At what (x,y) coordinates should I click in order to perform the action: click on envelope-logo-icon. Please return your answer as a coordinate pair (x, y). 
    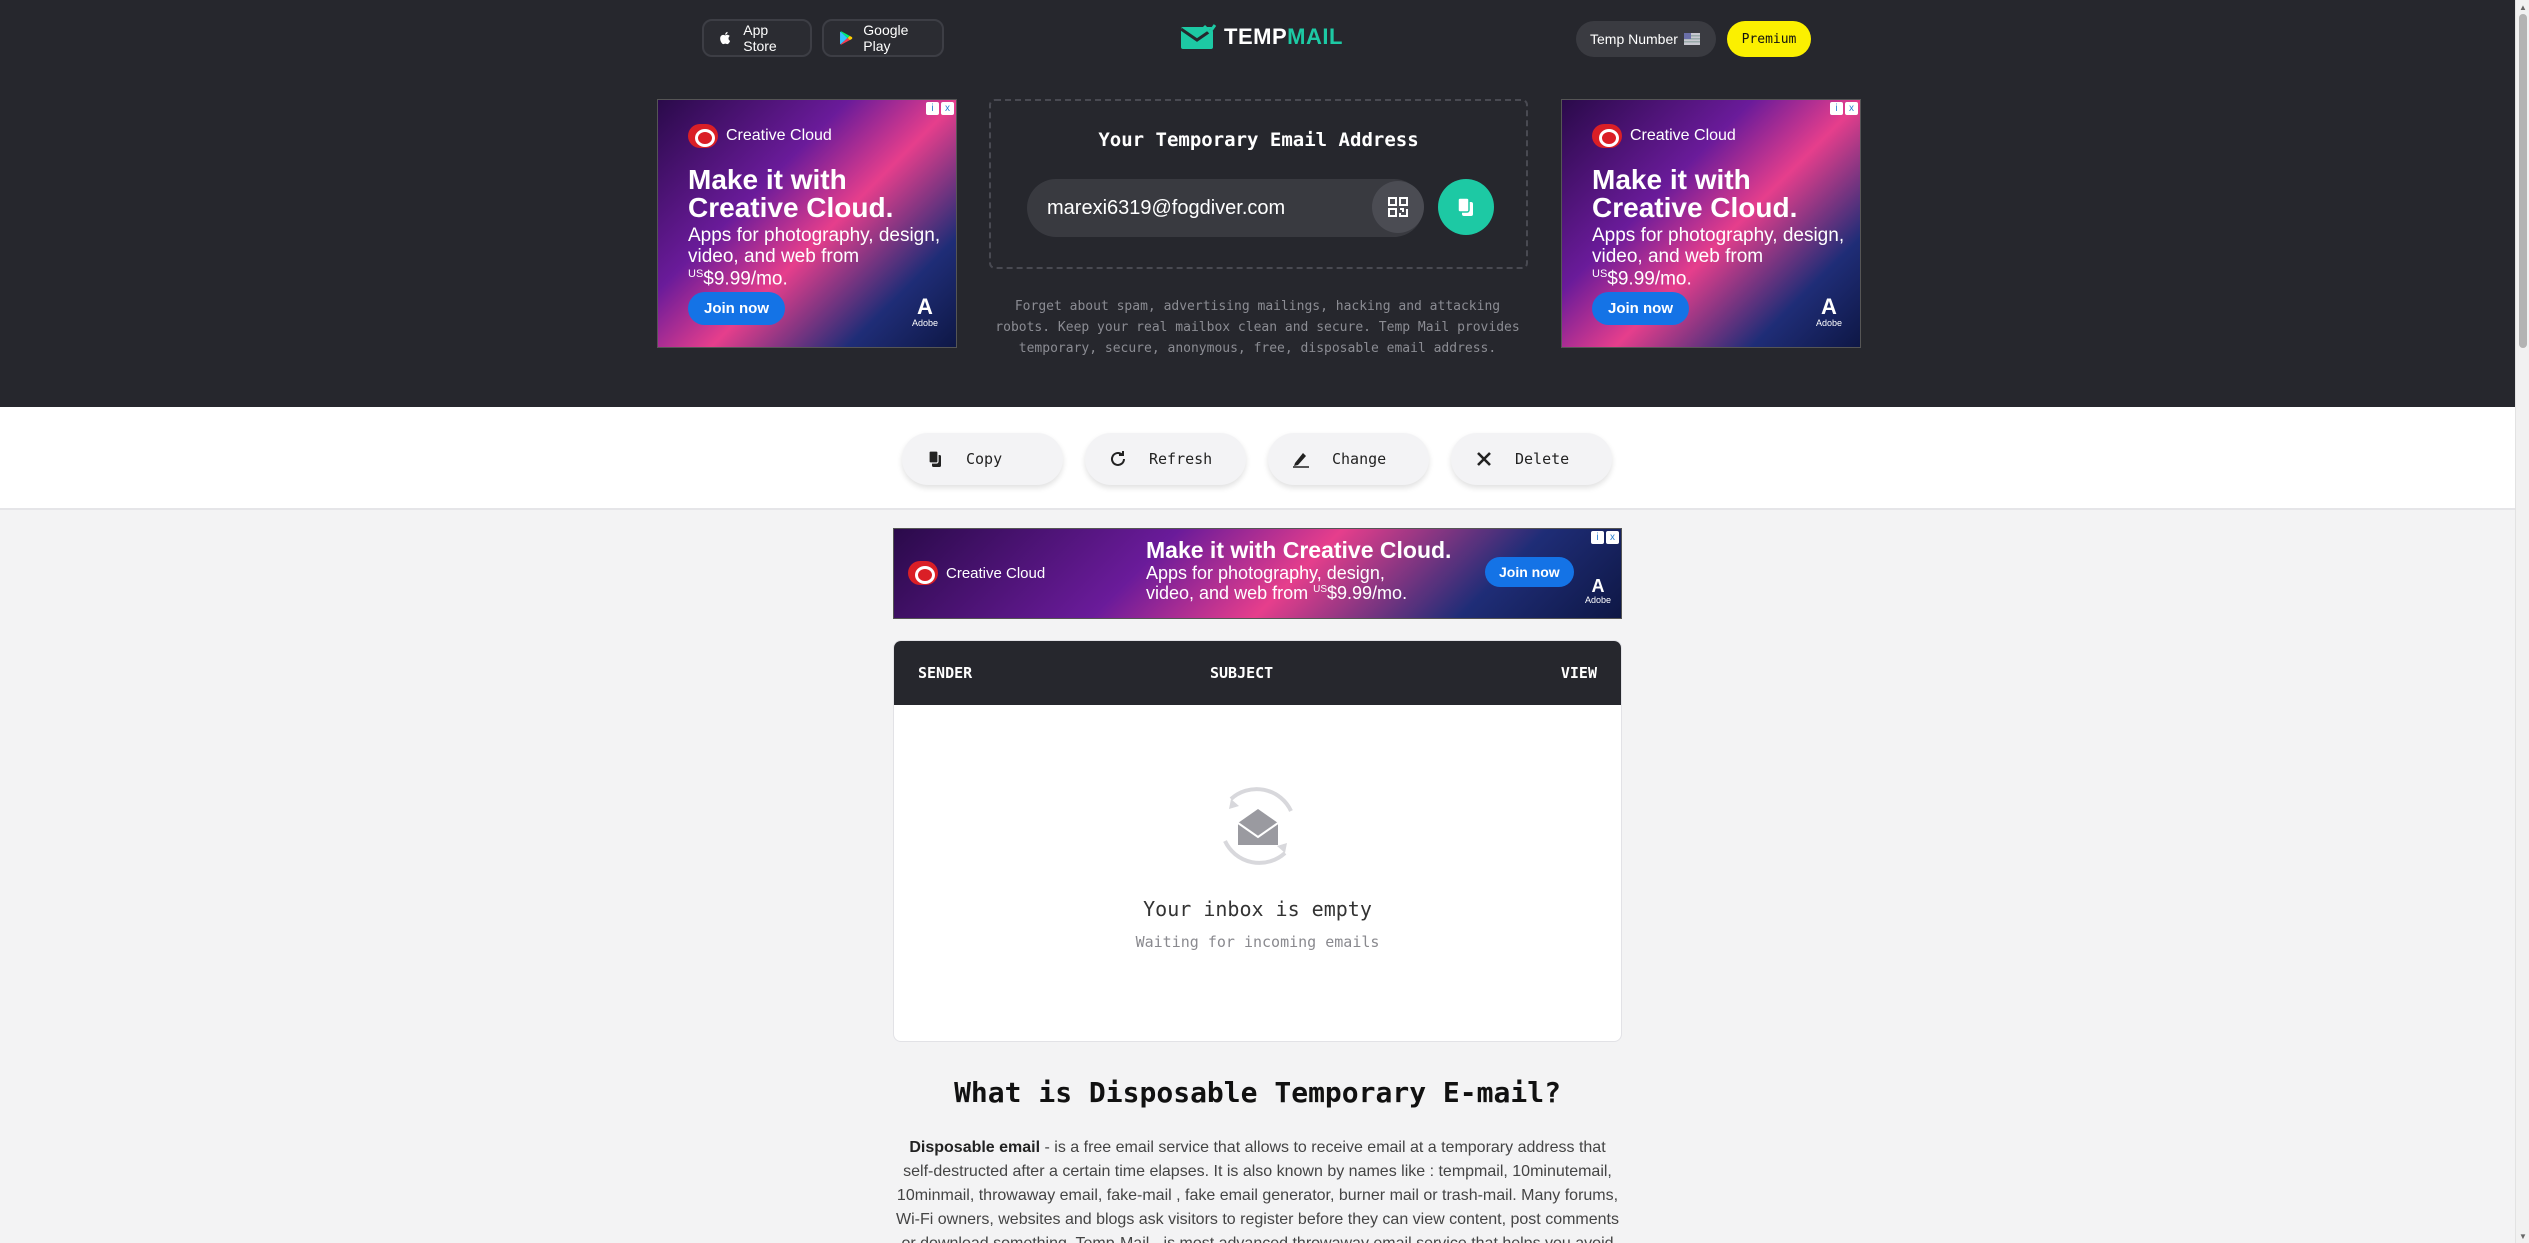
    Looking at the image, I should click on (1198, 36).